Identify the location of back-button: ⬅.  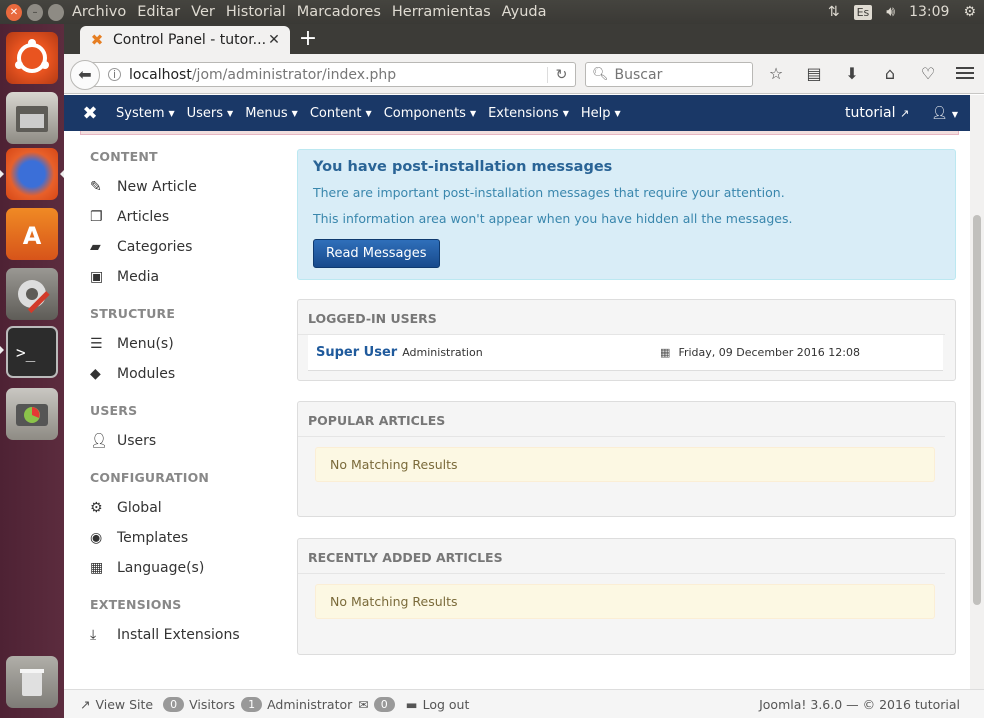
(85, 75).